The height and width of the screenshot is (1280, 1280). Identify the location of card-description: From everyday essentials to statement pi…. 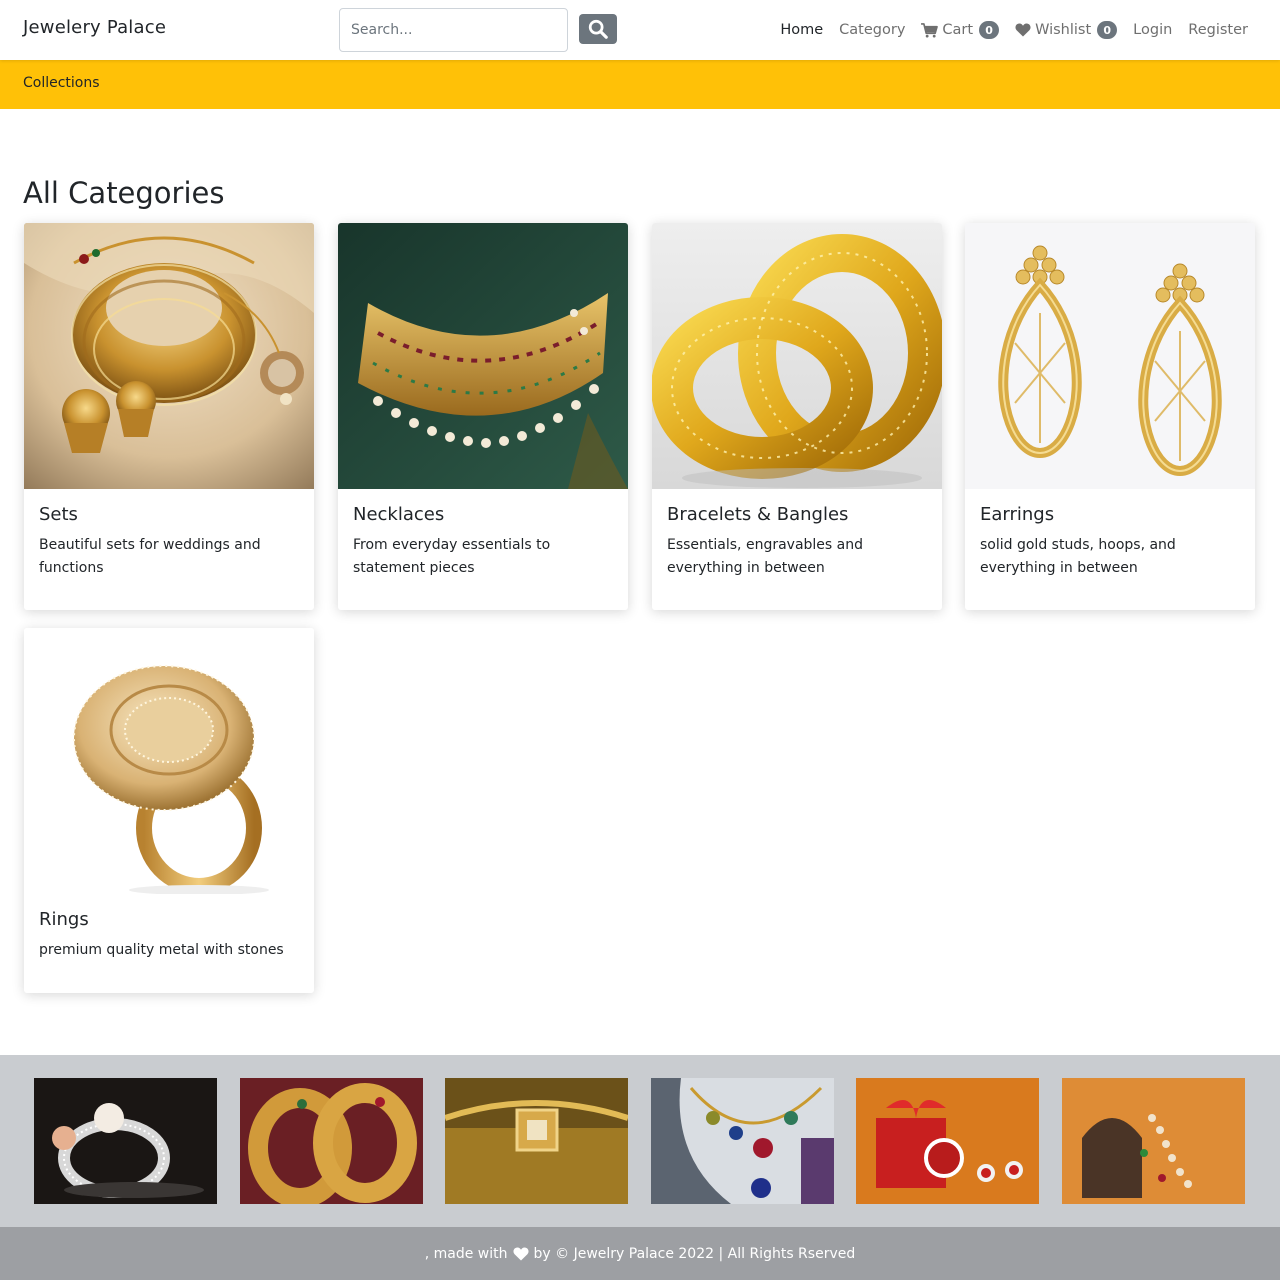
(452, 556).